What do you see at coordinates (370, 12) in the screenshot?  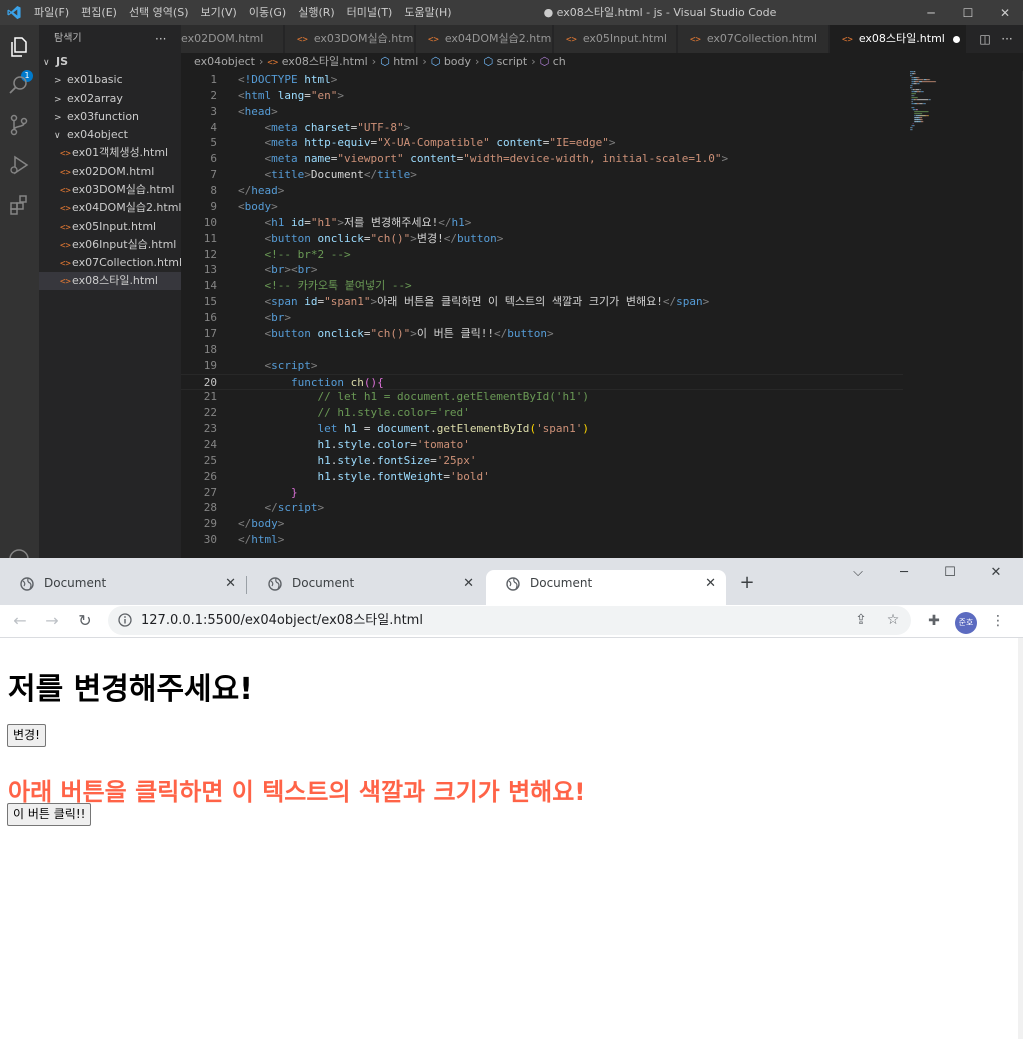 I see `menu-item: 터미널(T)` at bounding box center [370, 12].